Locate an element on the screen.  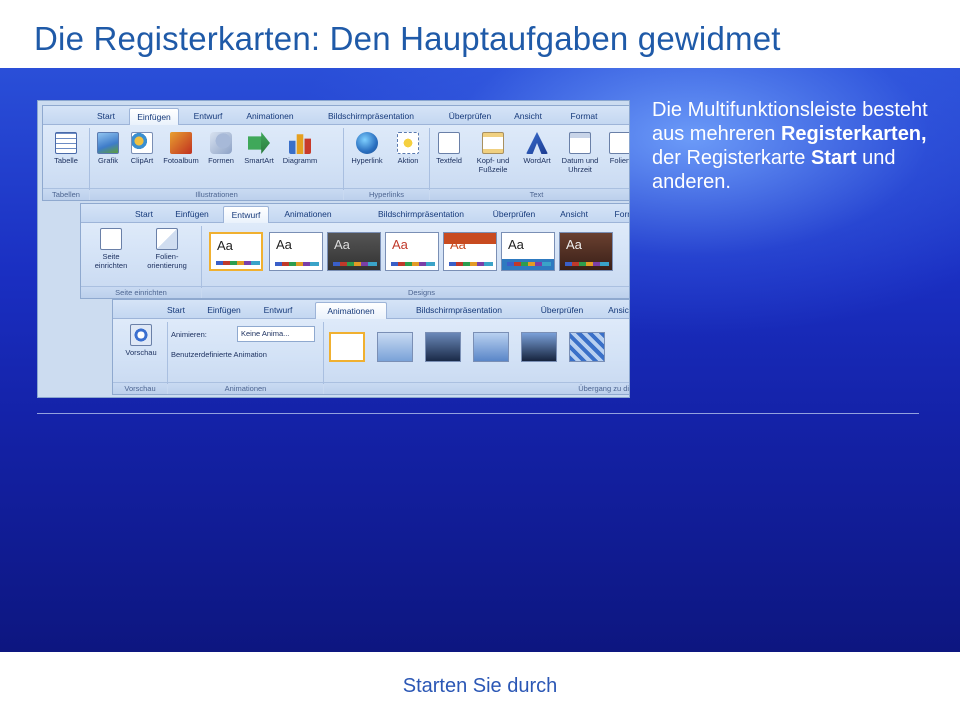
group-label-designs: Designs is located at coordinates (415, 292).